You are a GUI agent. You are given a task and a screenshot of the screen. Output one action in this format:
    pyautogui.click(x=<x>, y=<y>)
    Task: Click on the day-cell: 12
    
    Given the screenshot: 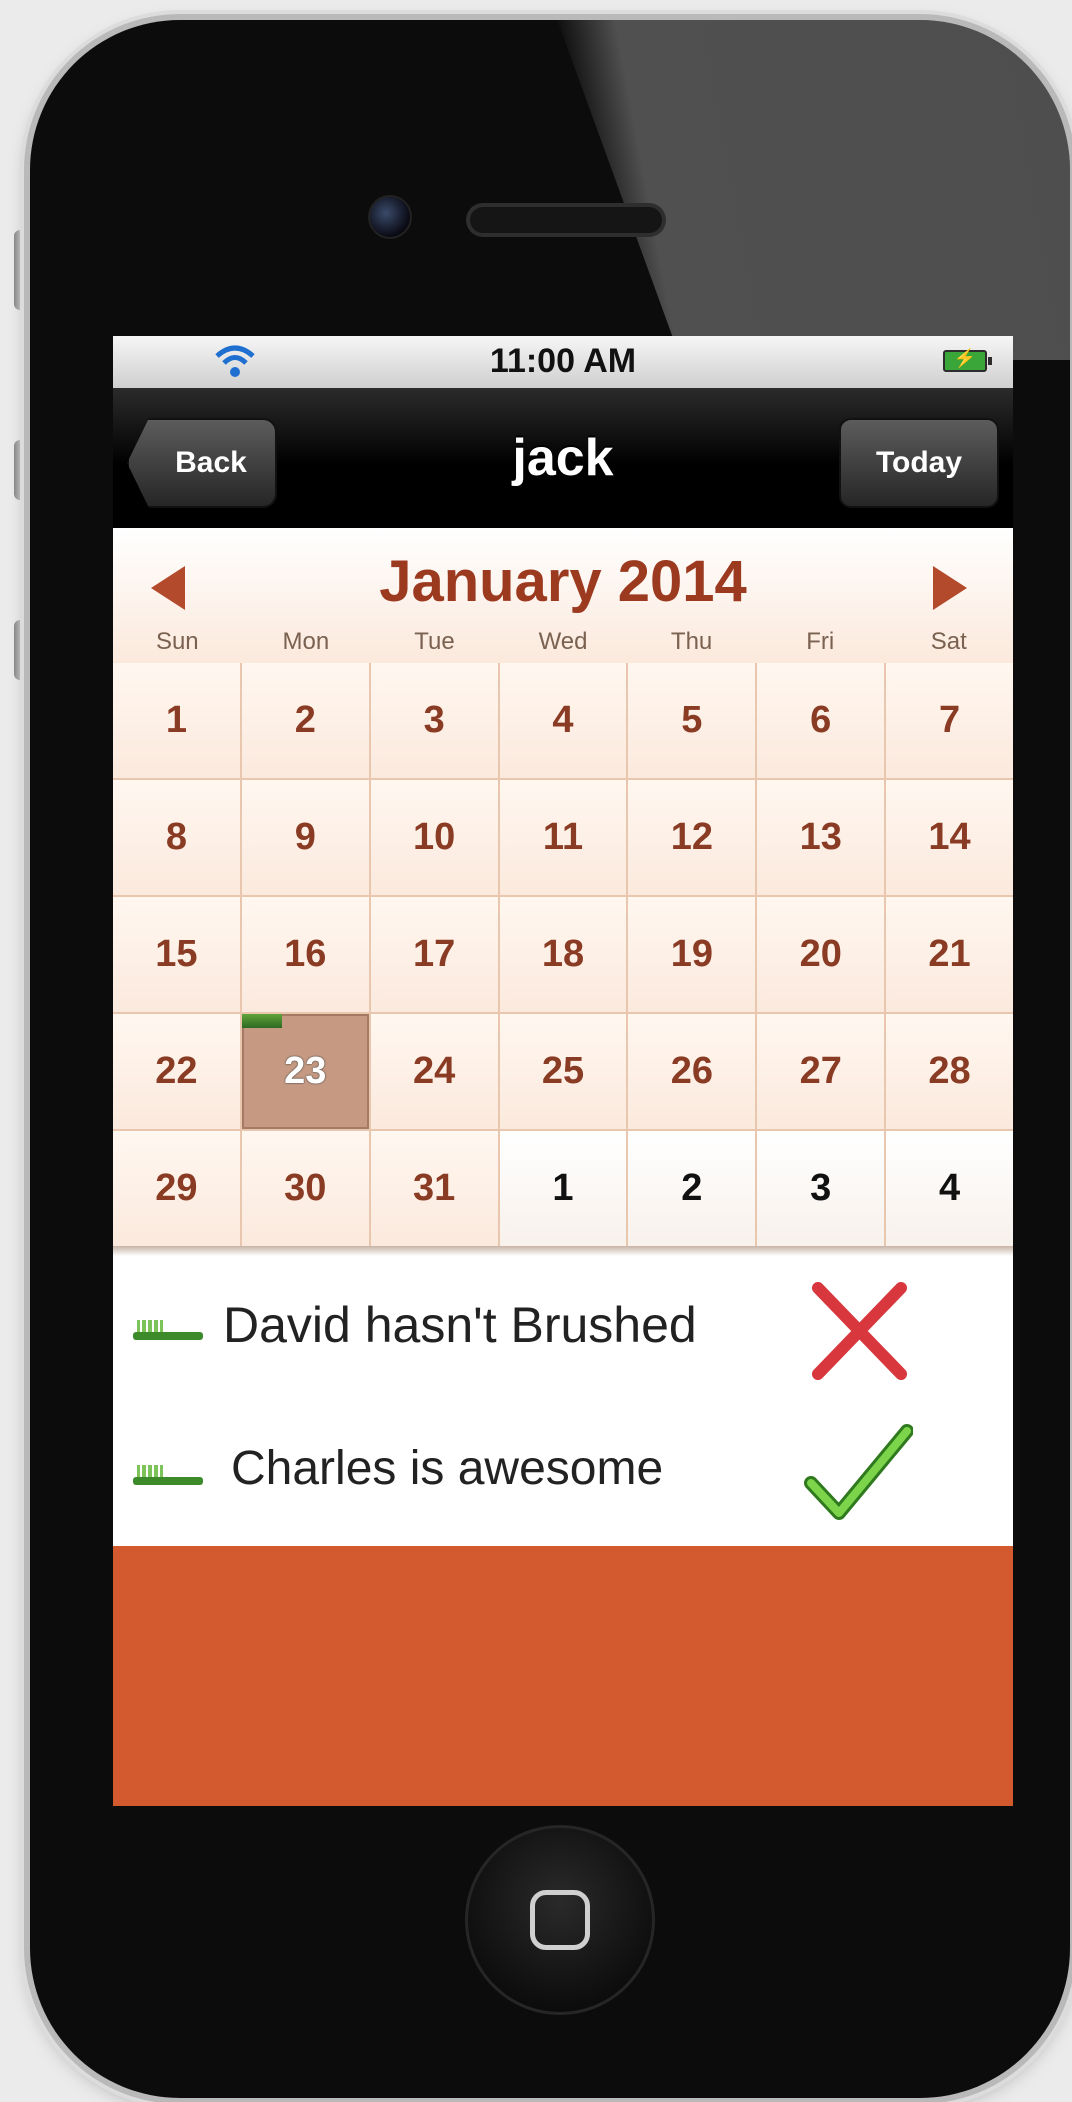 What is the action you would take?
    pyautogui.click(x=692, y=837)
    